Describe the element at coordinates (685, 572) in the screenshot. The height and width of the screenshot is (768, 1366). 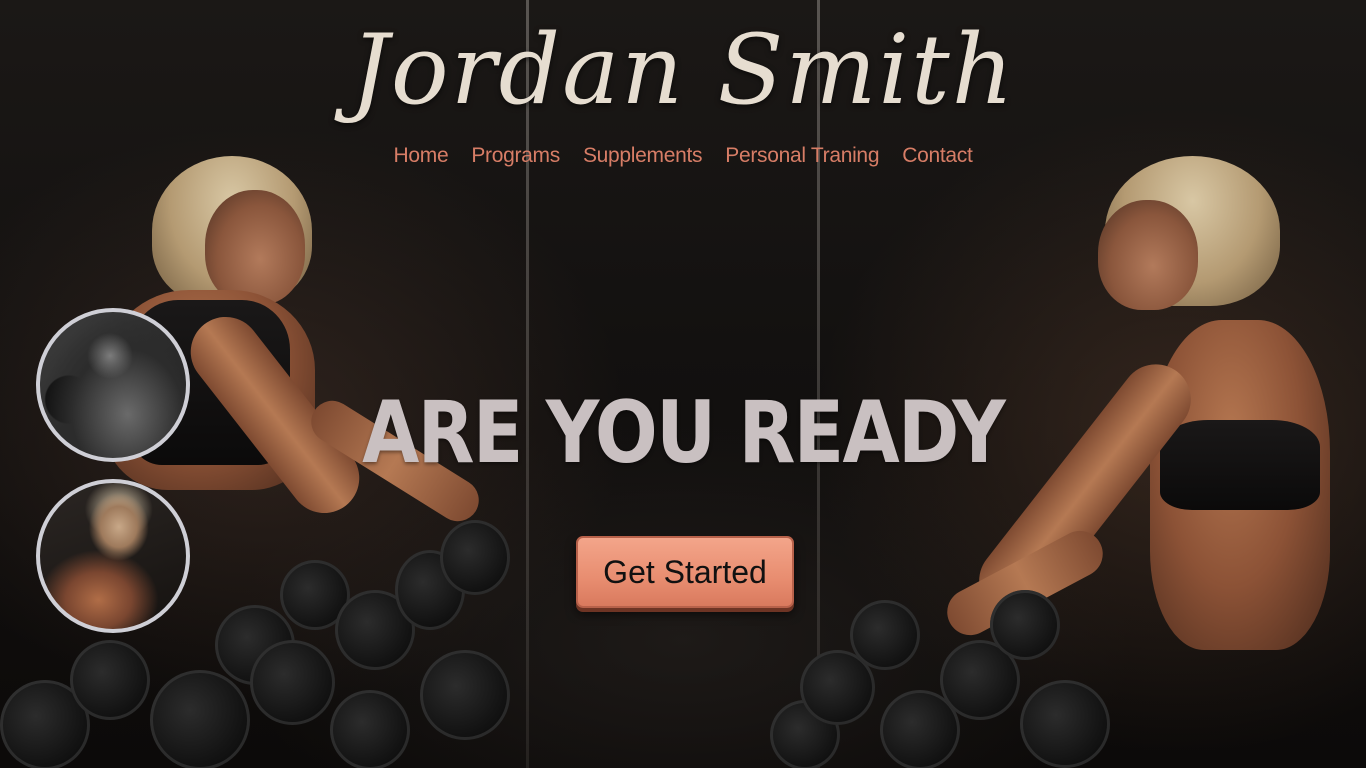
I see `get-started-button: Get Started` at that location.